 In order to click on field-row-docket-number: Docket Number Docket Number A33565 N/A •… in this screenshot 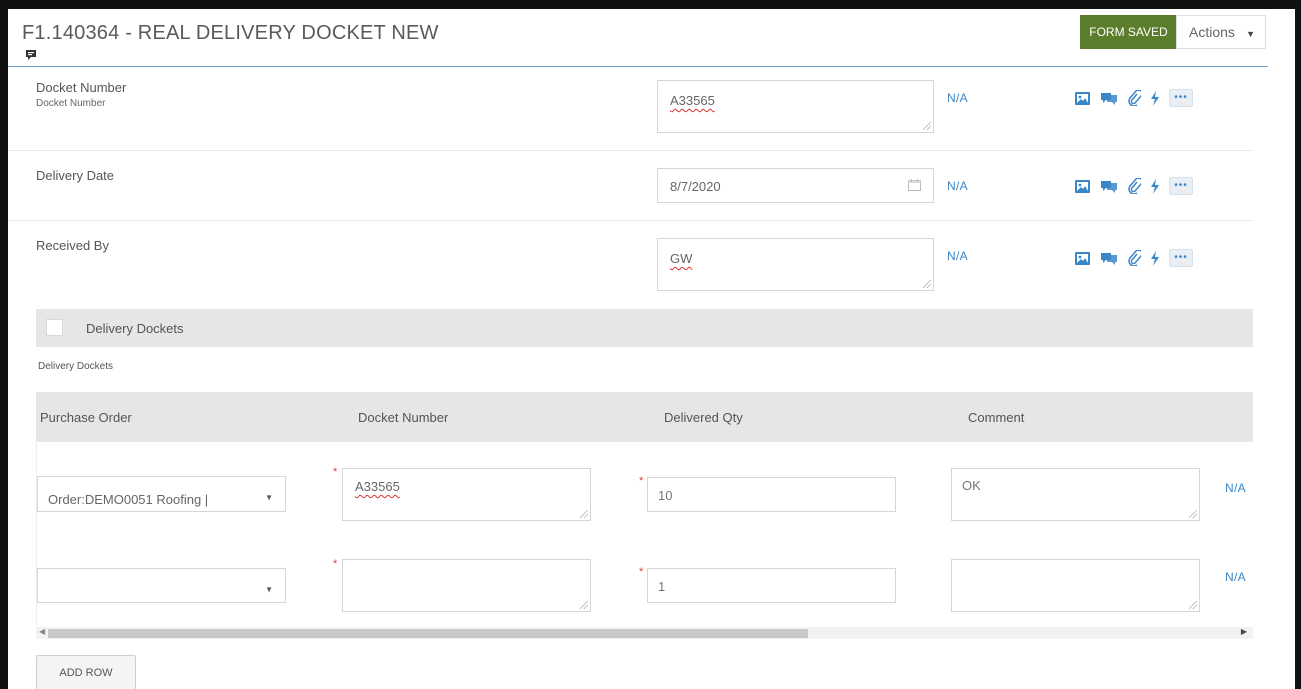, I will do `click(630, 109)`.